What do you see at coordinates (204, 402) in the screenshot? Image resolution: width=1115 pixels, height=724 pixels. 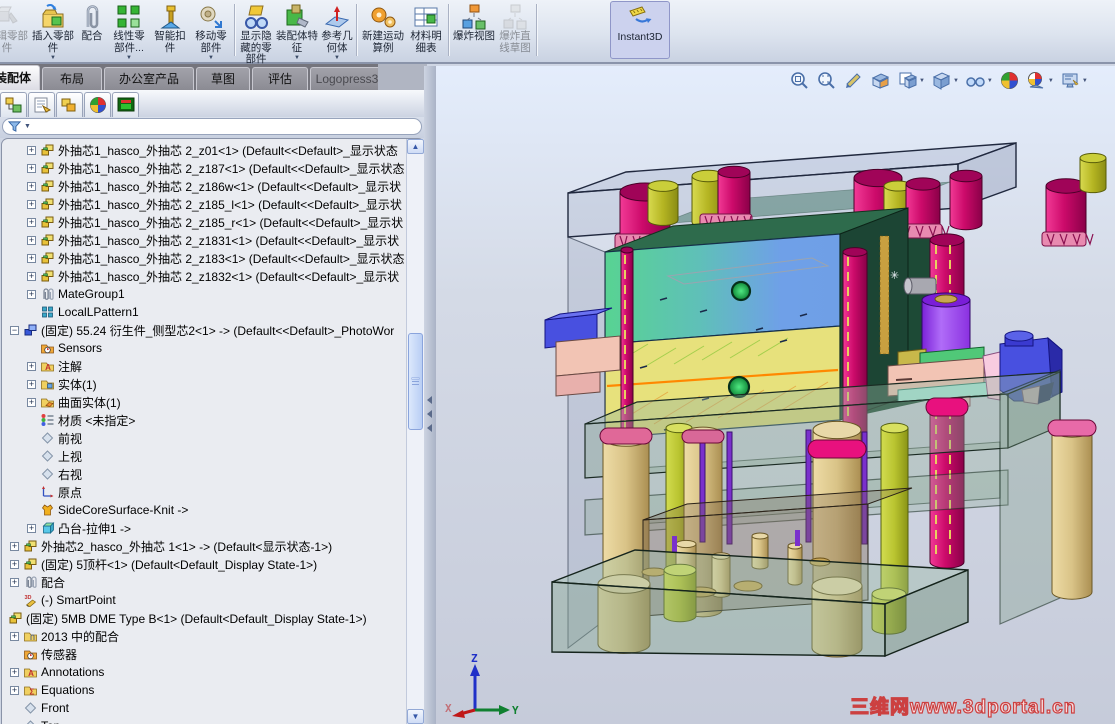 I see `tree-item: + 曲面实体(1)` at bounding box center [204, 402].